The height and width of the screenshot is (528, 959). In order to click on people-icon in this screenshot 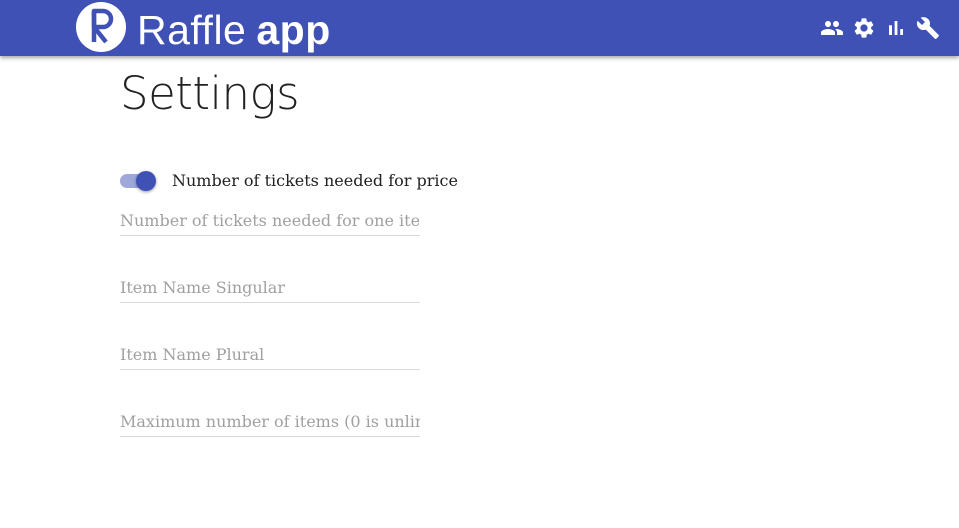, I will do `click(832, 28)`.